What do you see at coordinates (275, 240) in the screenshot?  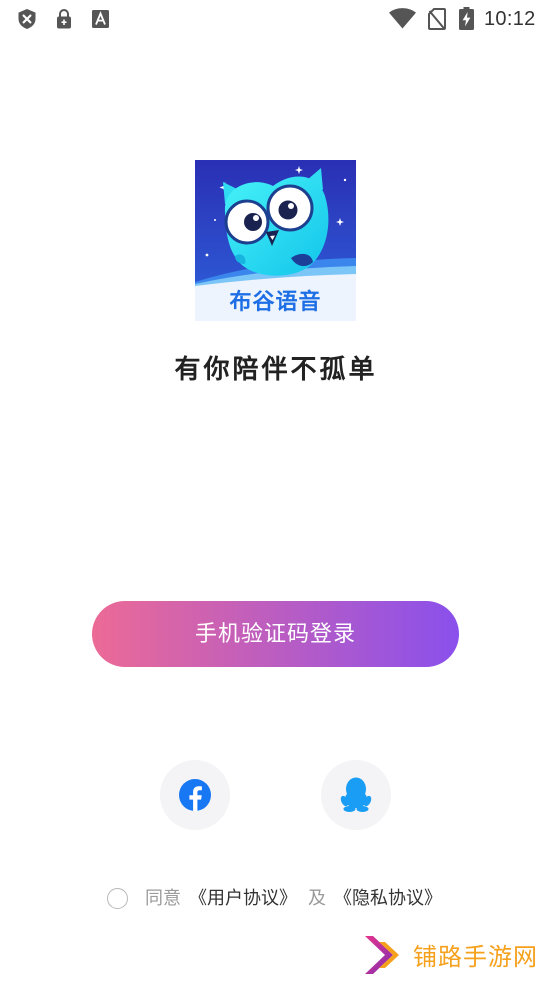 I see `app-logo: 布谷语音` at bounding box center [275, 240].